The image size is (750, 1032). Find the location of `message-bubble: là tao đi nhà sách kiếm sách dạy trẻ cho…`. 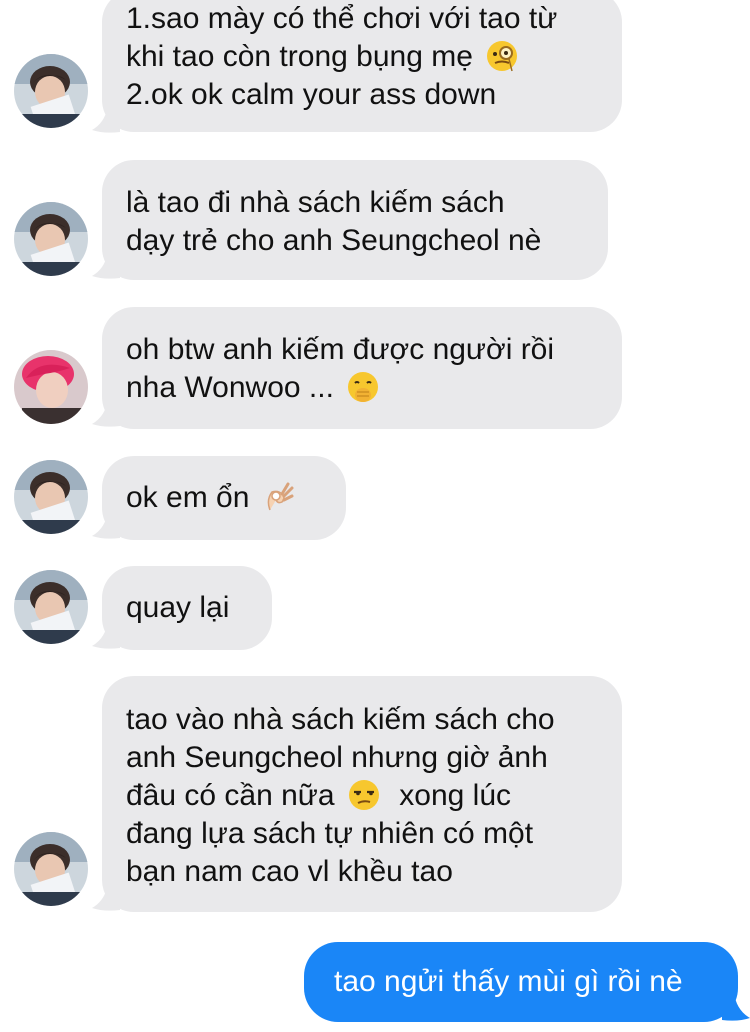

message-bubble: là tao đi nhà sách kiếm sách dạy trẻ cho… is located at coordinates (355, 220).